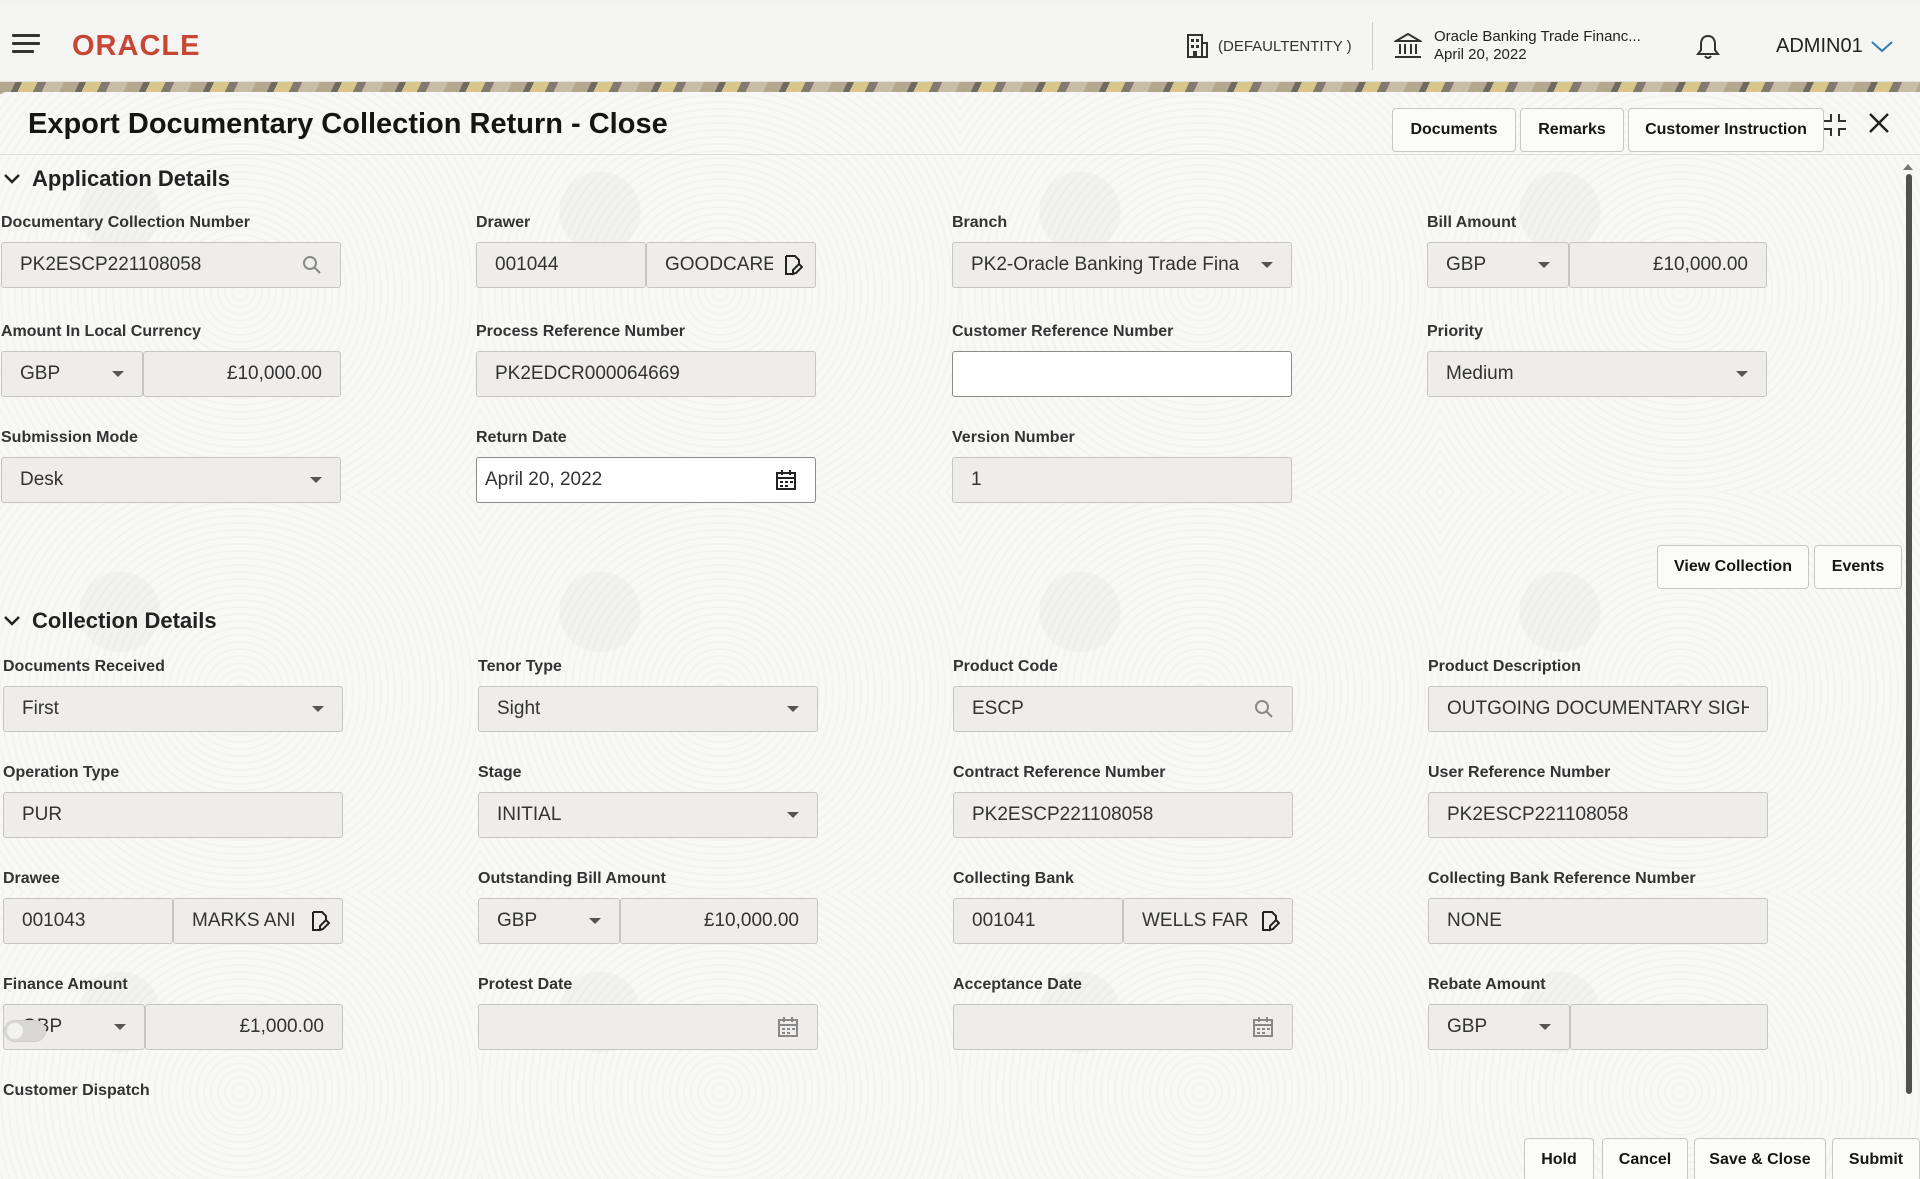 Image resolution: width=1920 pixels, height=1179 pixels. Describe the element at coordinates (1760, 1158) in the screenshot. I see `save-close-button: Save & Close` at that location.